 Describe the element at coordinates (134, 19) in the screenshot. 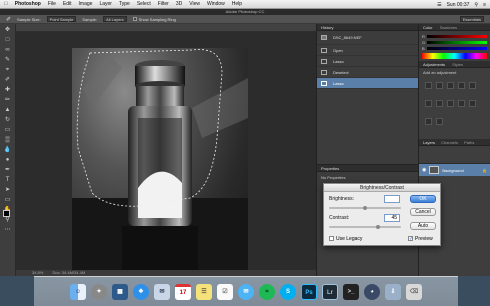

I see `show-ring-checkbox` at that location.